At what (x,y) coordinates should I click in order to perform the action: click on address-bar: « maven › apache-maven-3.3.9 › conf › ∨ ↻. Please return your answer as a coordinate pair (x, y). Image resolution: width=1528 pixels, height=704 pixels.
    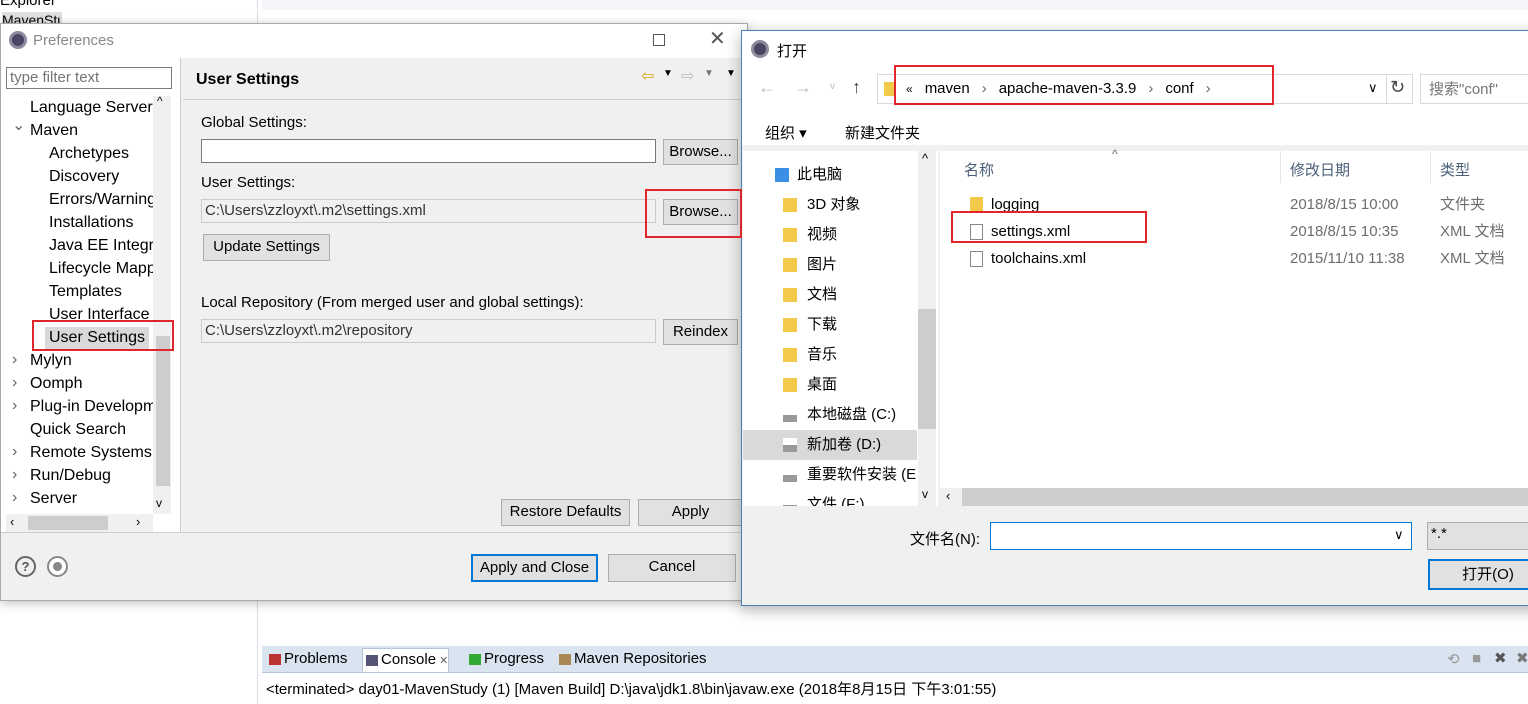
    Looking at the image, I should click on (1145, 89).